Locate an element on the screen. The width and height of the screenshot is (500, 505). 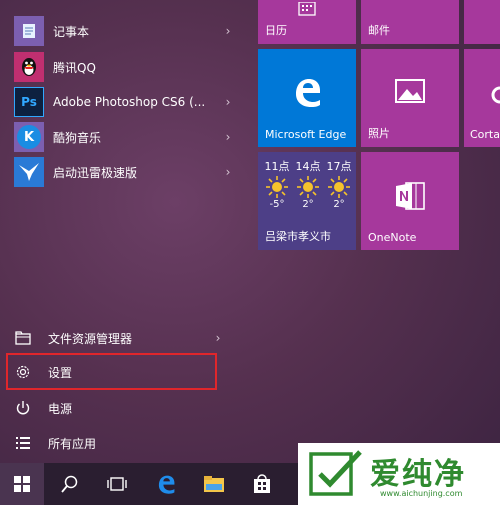
store-taskbar-button is located at coordinates (262, 484).